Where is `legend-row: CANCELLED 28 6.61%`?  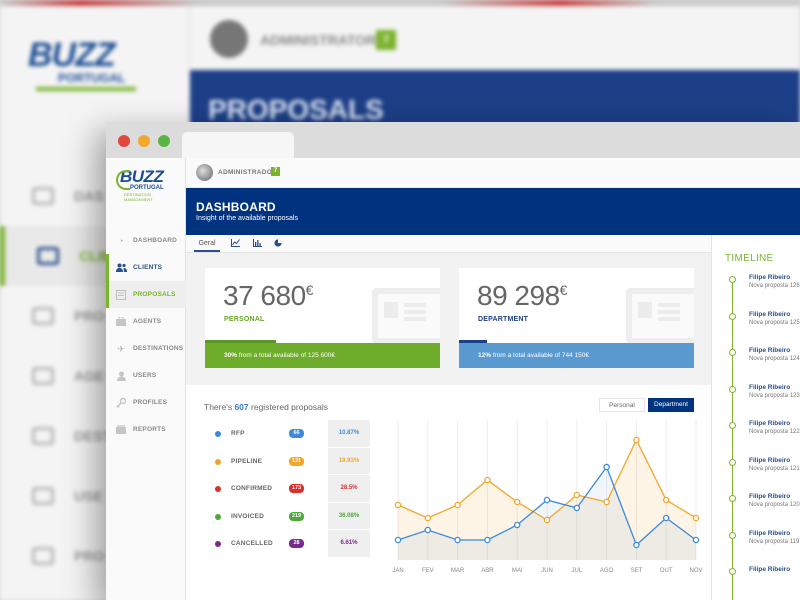
legend-row: CANCELLED 28 6.61% is located at coordinates (298, 544).